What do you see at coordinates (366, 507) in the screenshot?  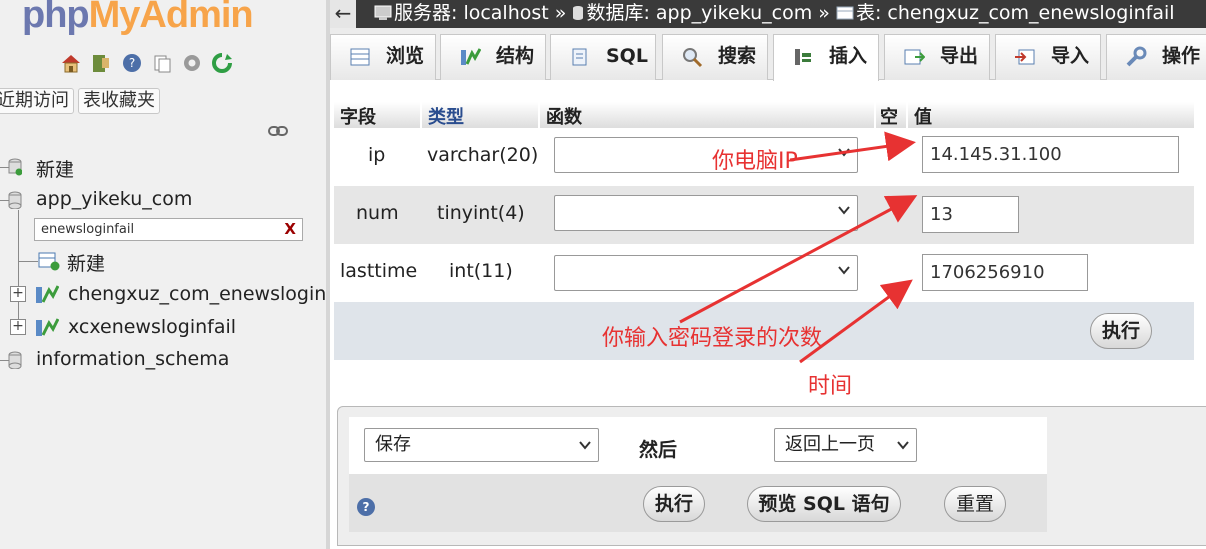 I see `help-icon: ?` at bounding box center [366, 507].